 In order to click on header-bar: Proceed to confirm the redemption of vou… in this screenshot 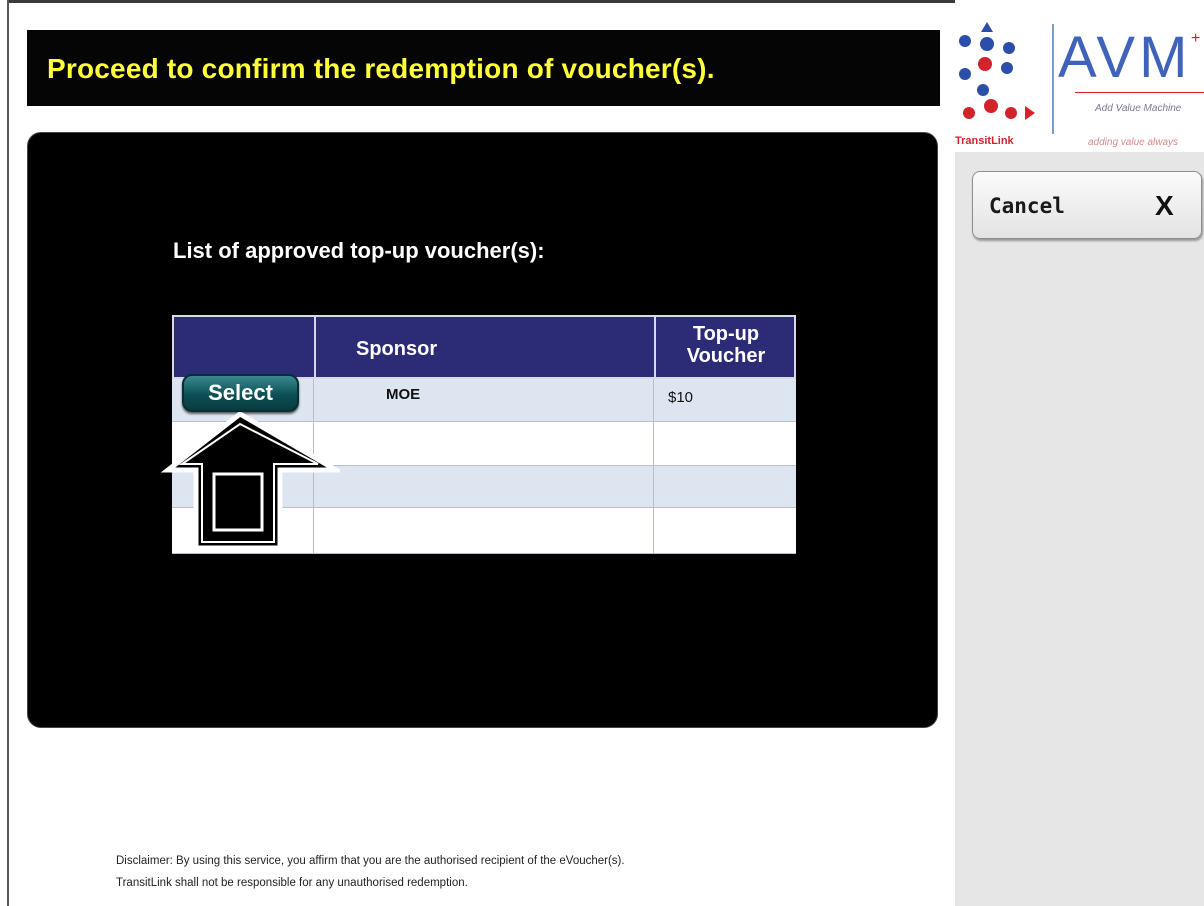, I will do `click(483, 68)`.